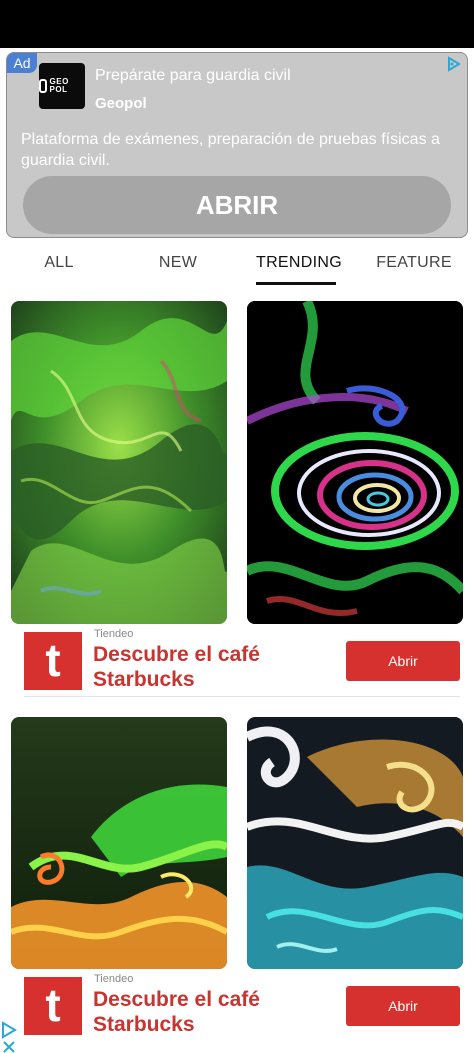 The width and height of the screenshot is (474, 1053). I want to click on tab-trending: TRENDING, so click(299, 266).